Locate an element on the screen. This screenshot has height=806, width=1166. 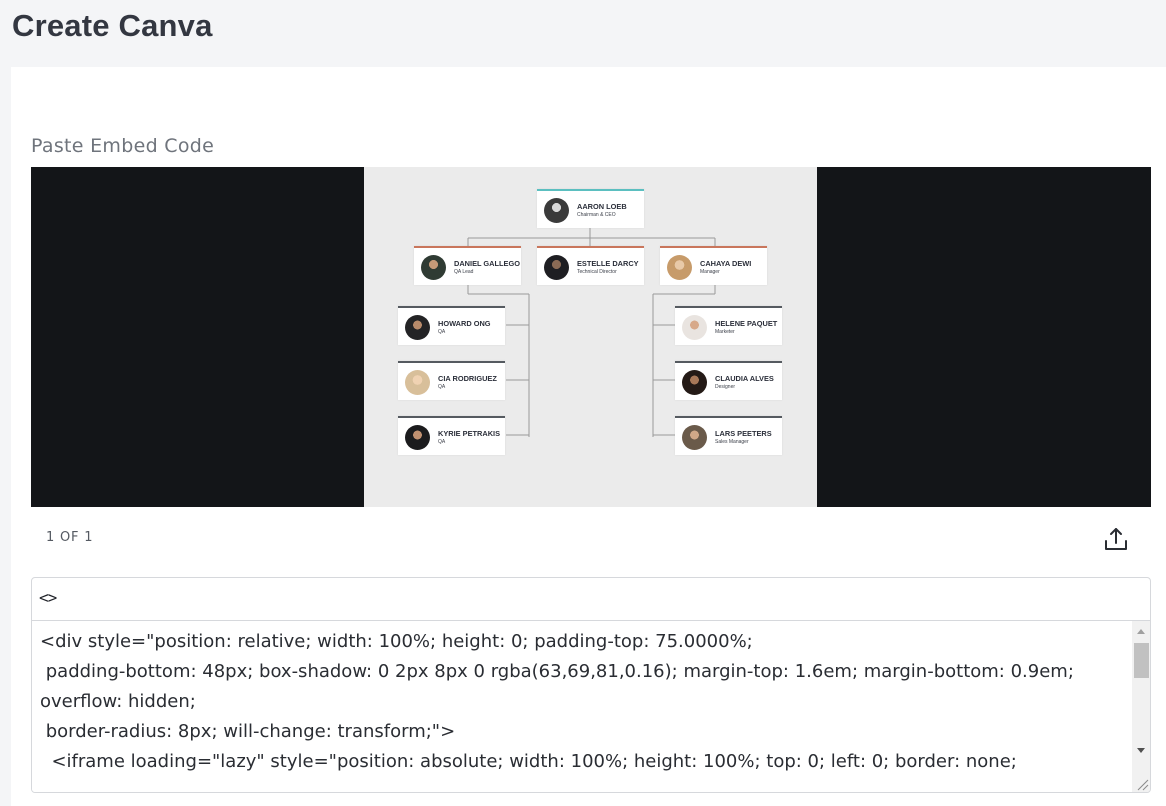
org-node-kyrie: KYRIE PETRAKIS QA is located at coordinates (451, 435).